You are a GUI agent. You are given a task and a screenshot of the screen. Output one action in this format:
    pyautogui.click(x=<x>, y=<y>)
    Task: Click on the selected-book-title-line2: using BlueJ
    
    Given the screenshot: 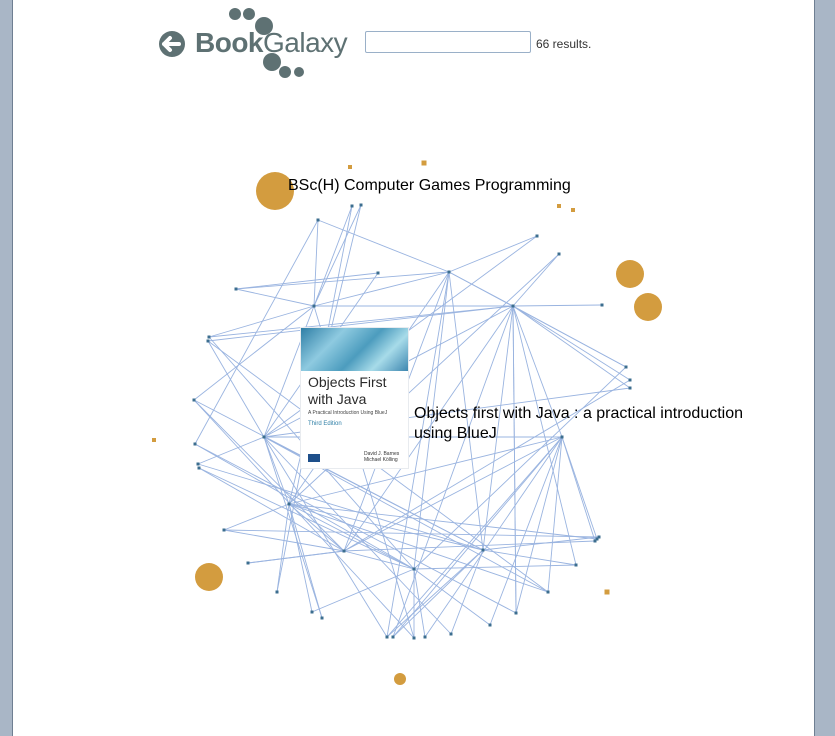 What is the action you would take?
    pyautogui.click(x=455, y=433)
    